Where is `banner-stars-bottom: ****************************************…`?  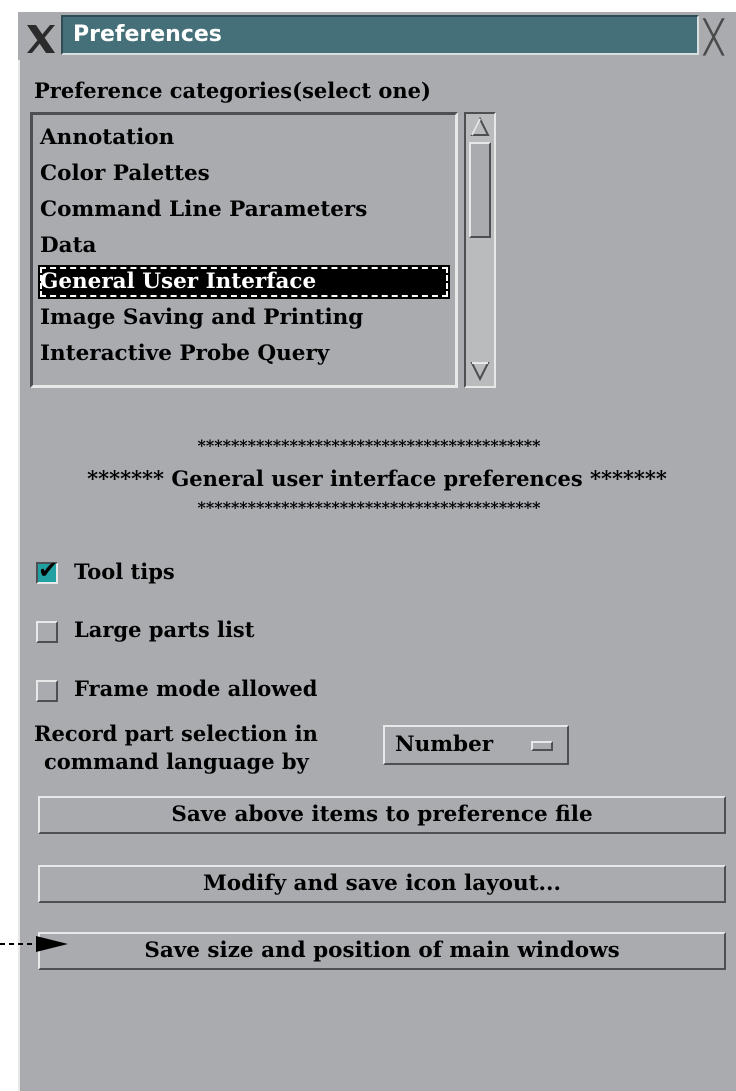 banner-stars-bottom: ****************************************… is located at coordinates (369, 507).